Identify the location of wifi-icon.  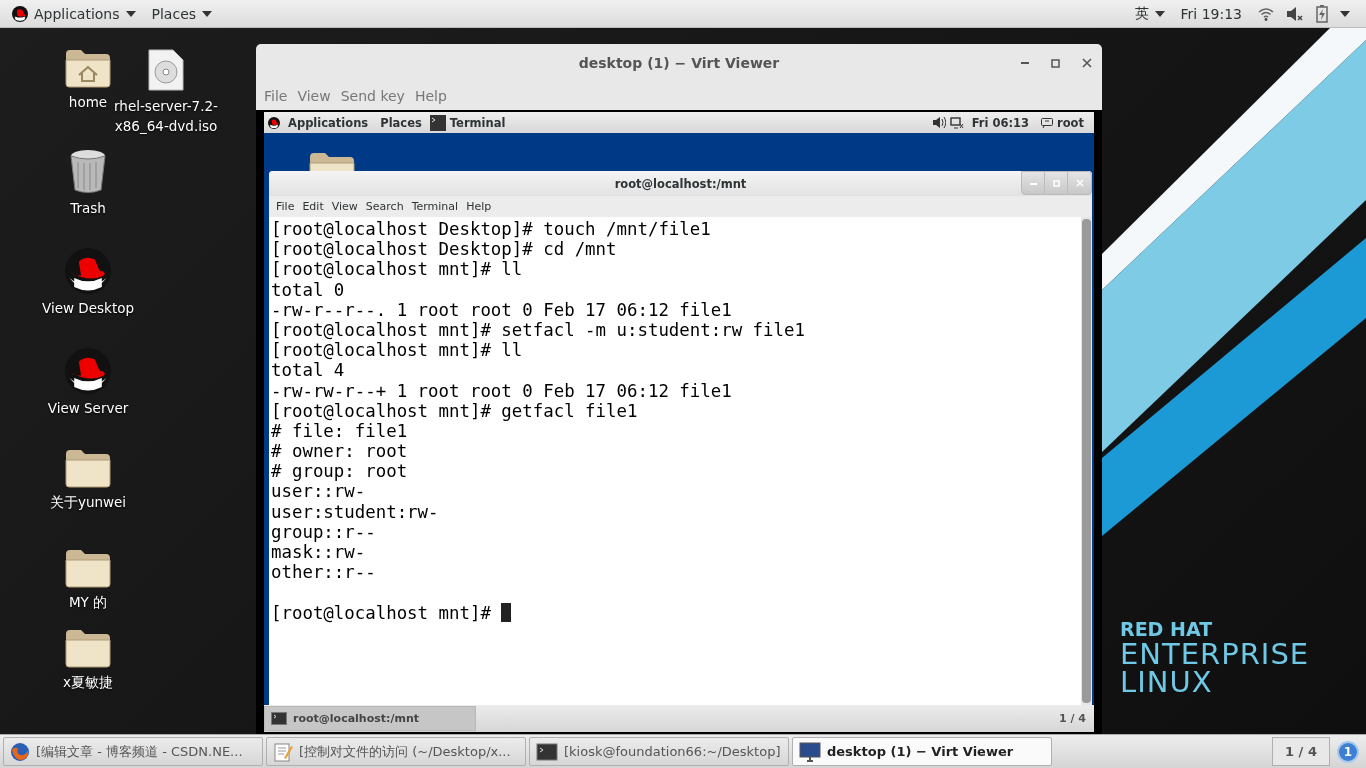
(1266, 13).